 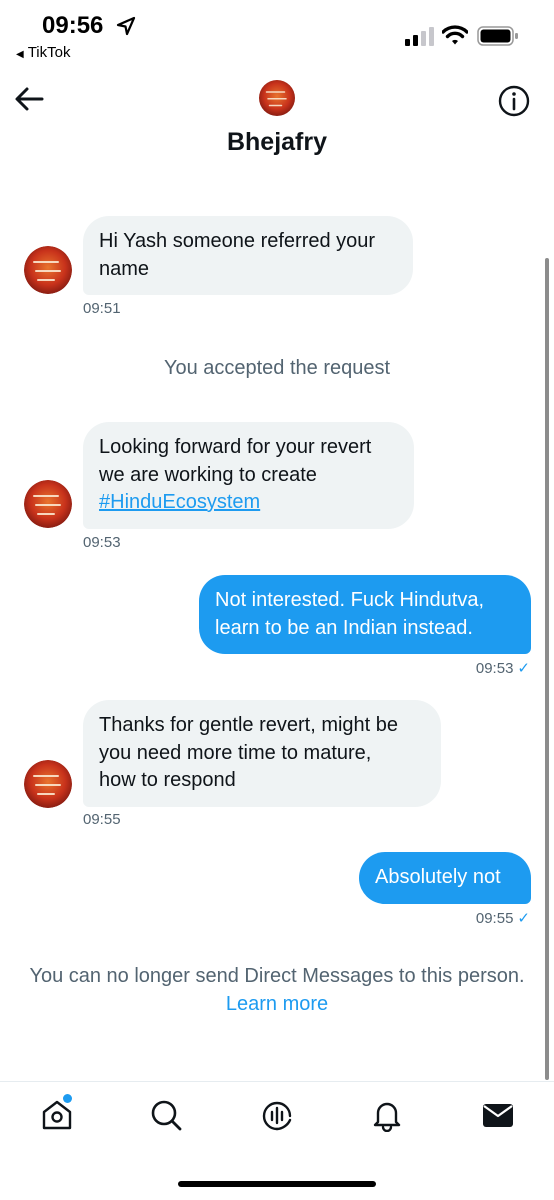 What do you see at coordinates (494, 918) in the screenshot?
I see `timestamp-text: 09:55` at bounding box center [494, 918].